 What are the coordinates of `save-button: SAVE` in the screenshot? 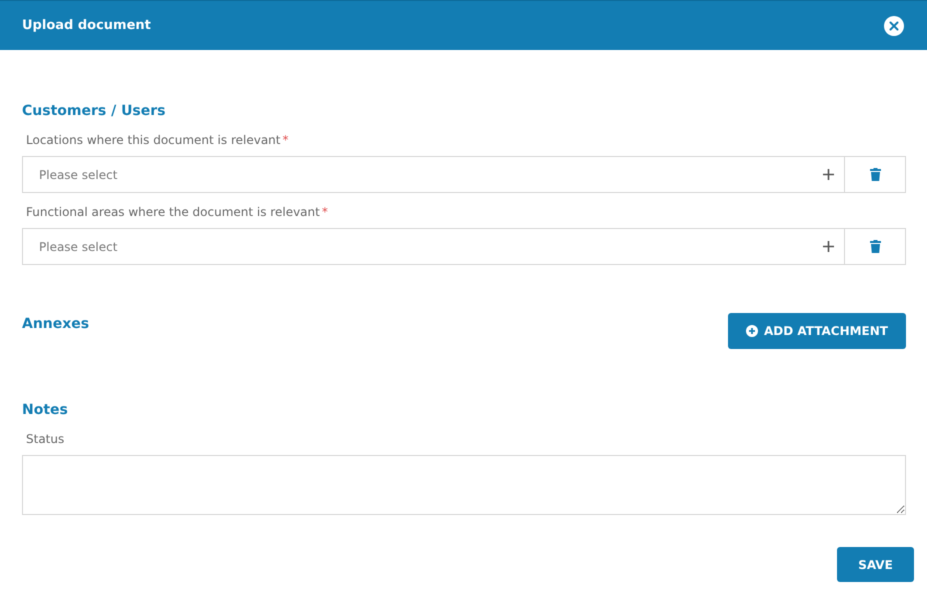 It's located at (875, 564).